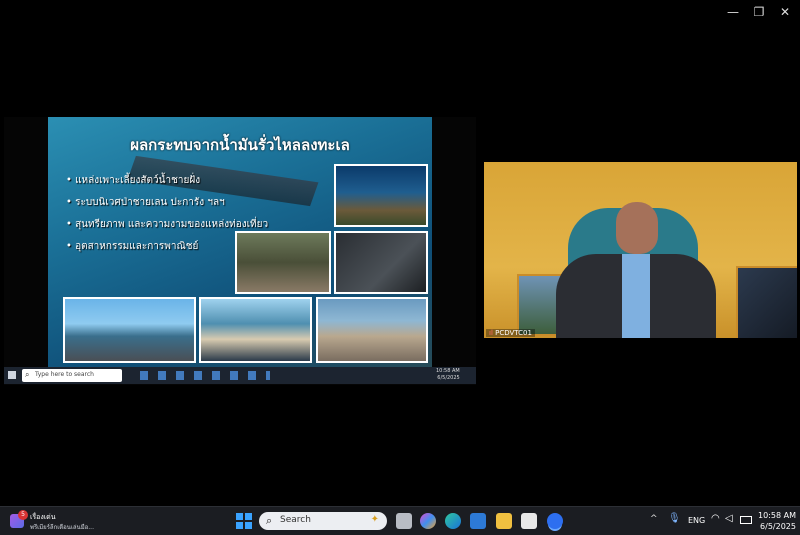 The width and height of the screenshot is (800, 535). I want to click on coral-reef-photo, so click(381, 195).